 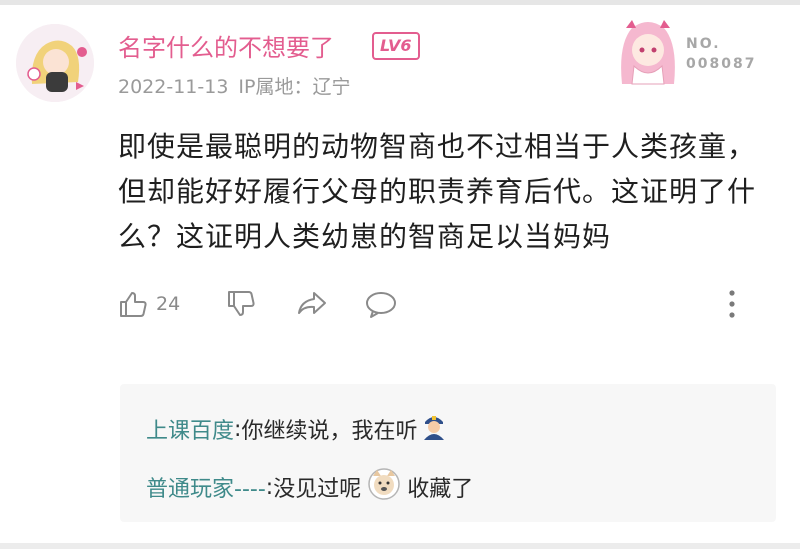 What do you see at coordinates (168, 304) in the screenshot?
I see `like-count: 24` at bounding box center [168, 304].